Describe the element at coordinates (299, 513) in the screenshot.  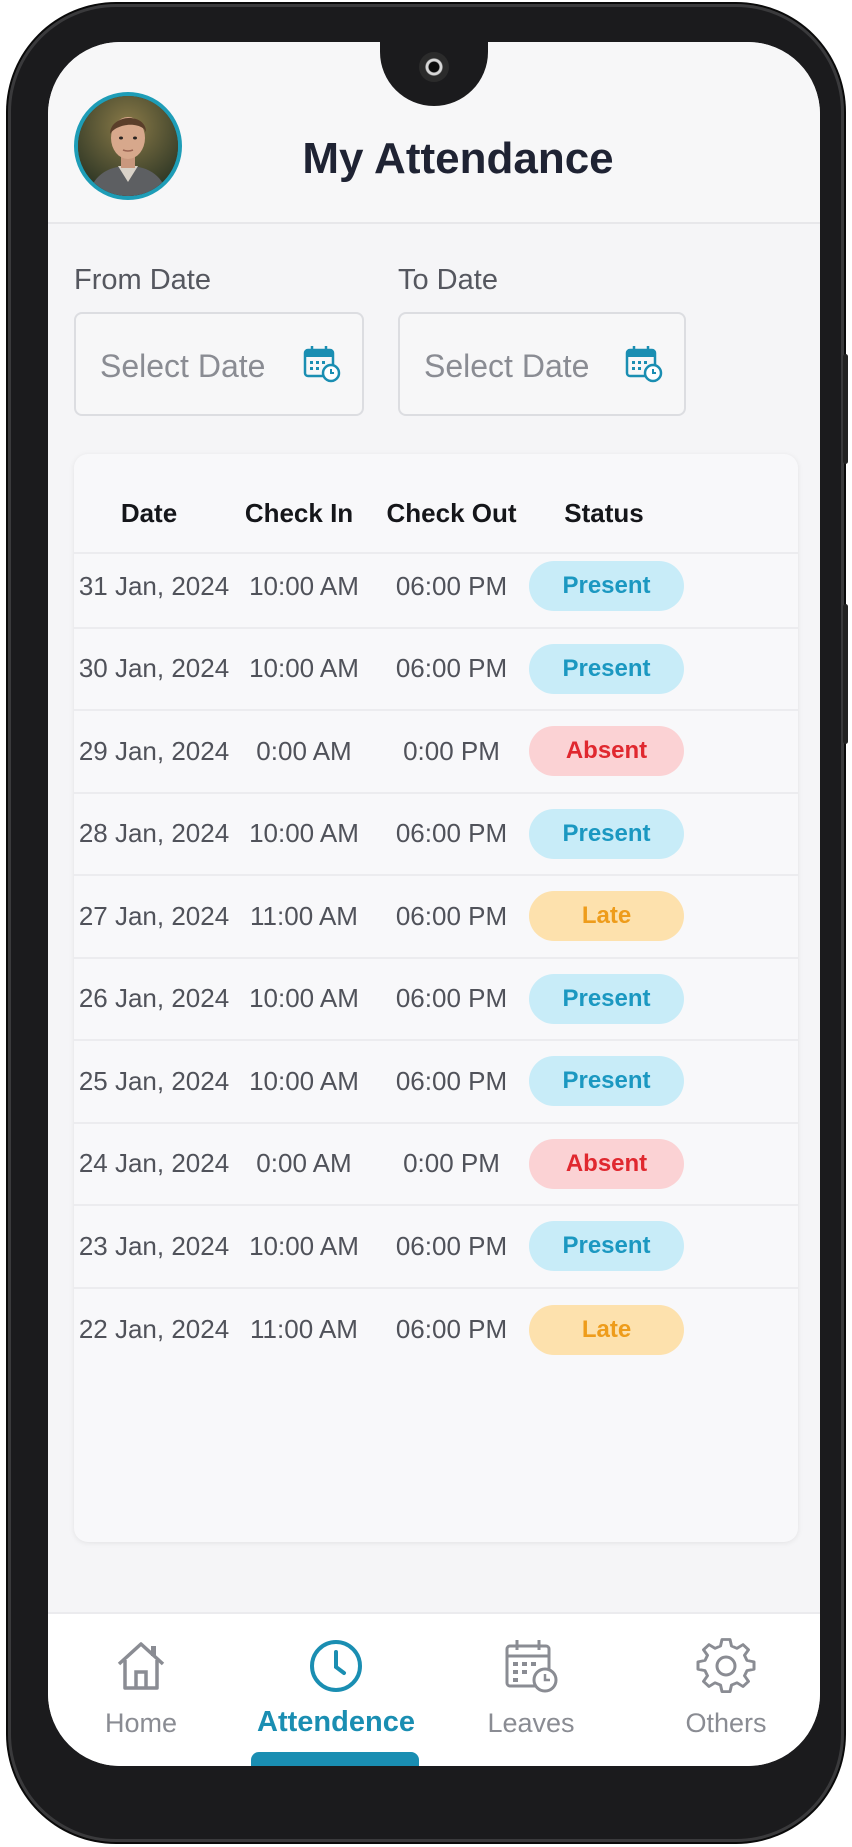
I see `column-header-check-in: Check In` at that location.